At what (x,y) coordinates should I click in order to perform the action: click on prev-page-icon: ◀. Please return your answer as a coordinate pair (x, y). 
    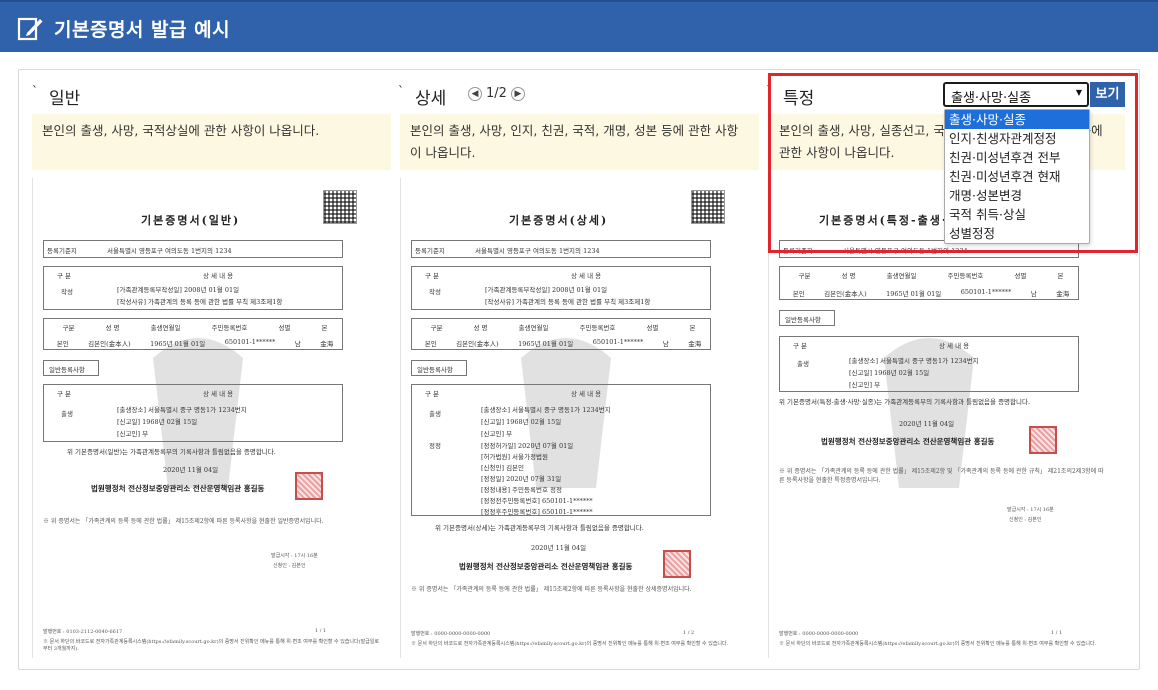
    Looking at the image, I should click on (475, 93).